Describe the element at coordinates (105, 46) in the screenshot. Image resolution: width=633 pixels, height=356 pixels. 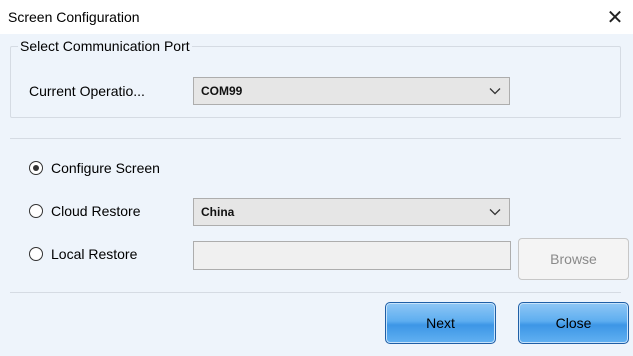
I see `communication-port-legend: Select Communication Port` at that location.